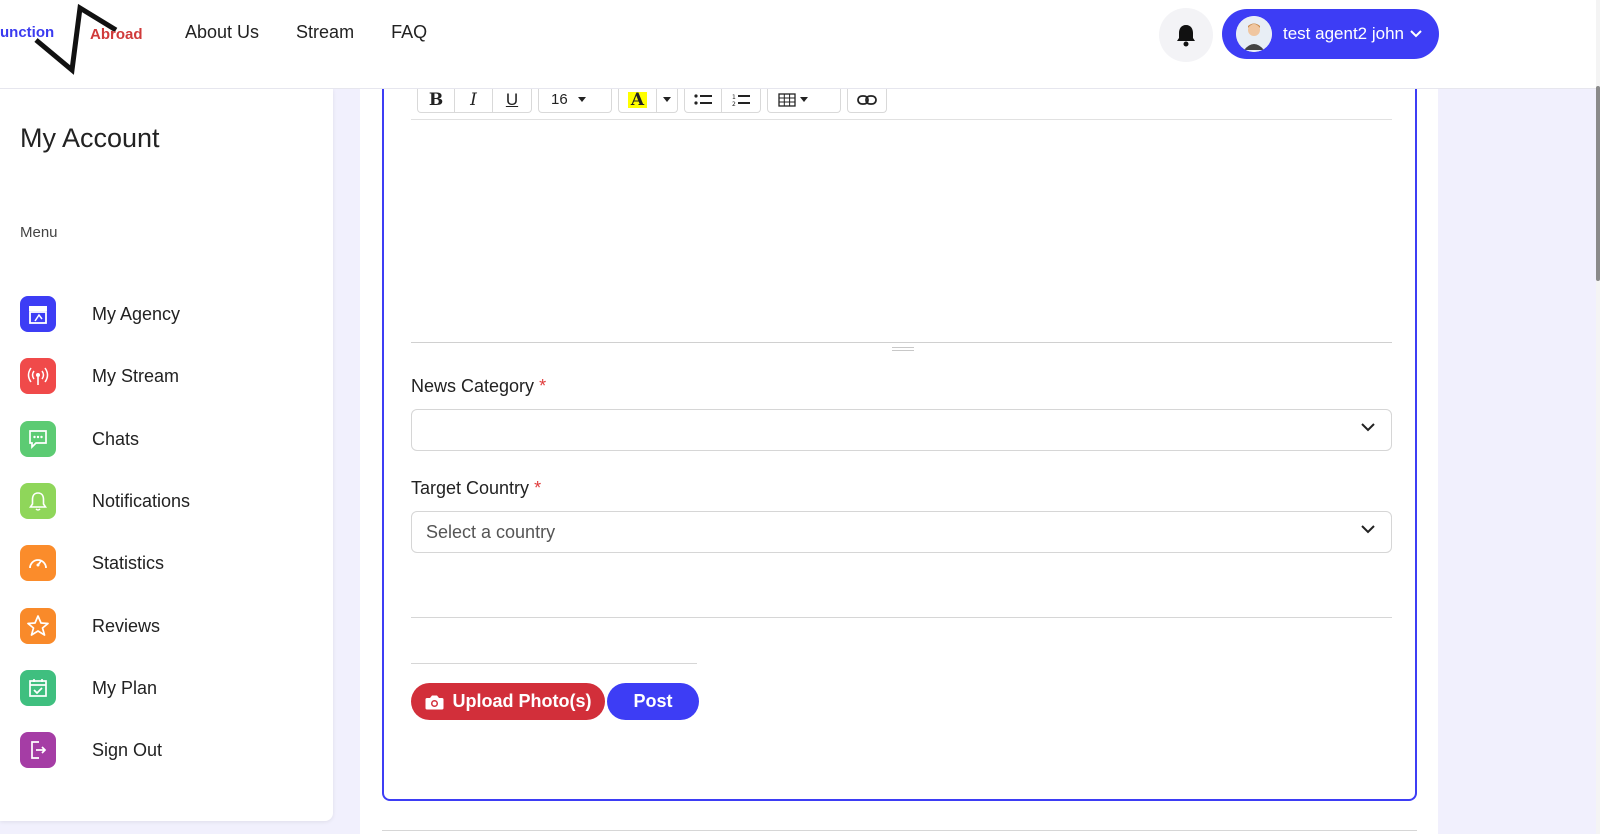  I want to click on sidebar-item-reviews: Reviews, so click(90, 626).